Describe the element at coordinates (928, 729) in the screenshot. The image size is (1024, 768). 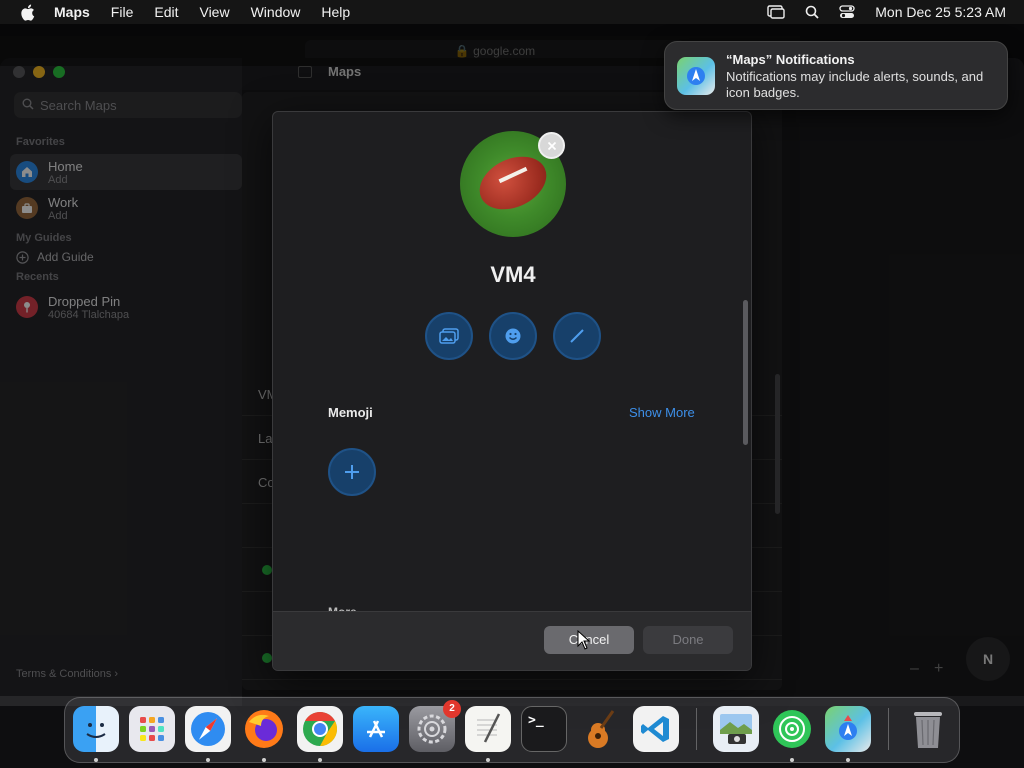
I see `trash-icon` at that location.